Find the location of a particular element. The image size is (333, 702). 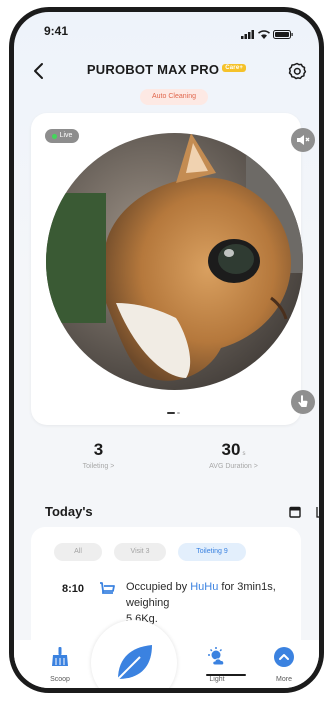

today-heading: Today's is located at coordinates (69, 511).